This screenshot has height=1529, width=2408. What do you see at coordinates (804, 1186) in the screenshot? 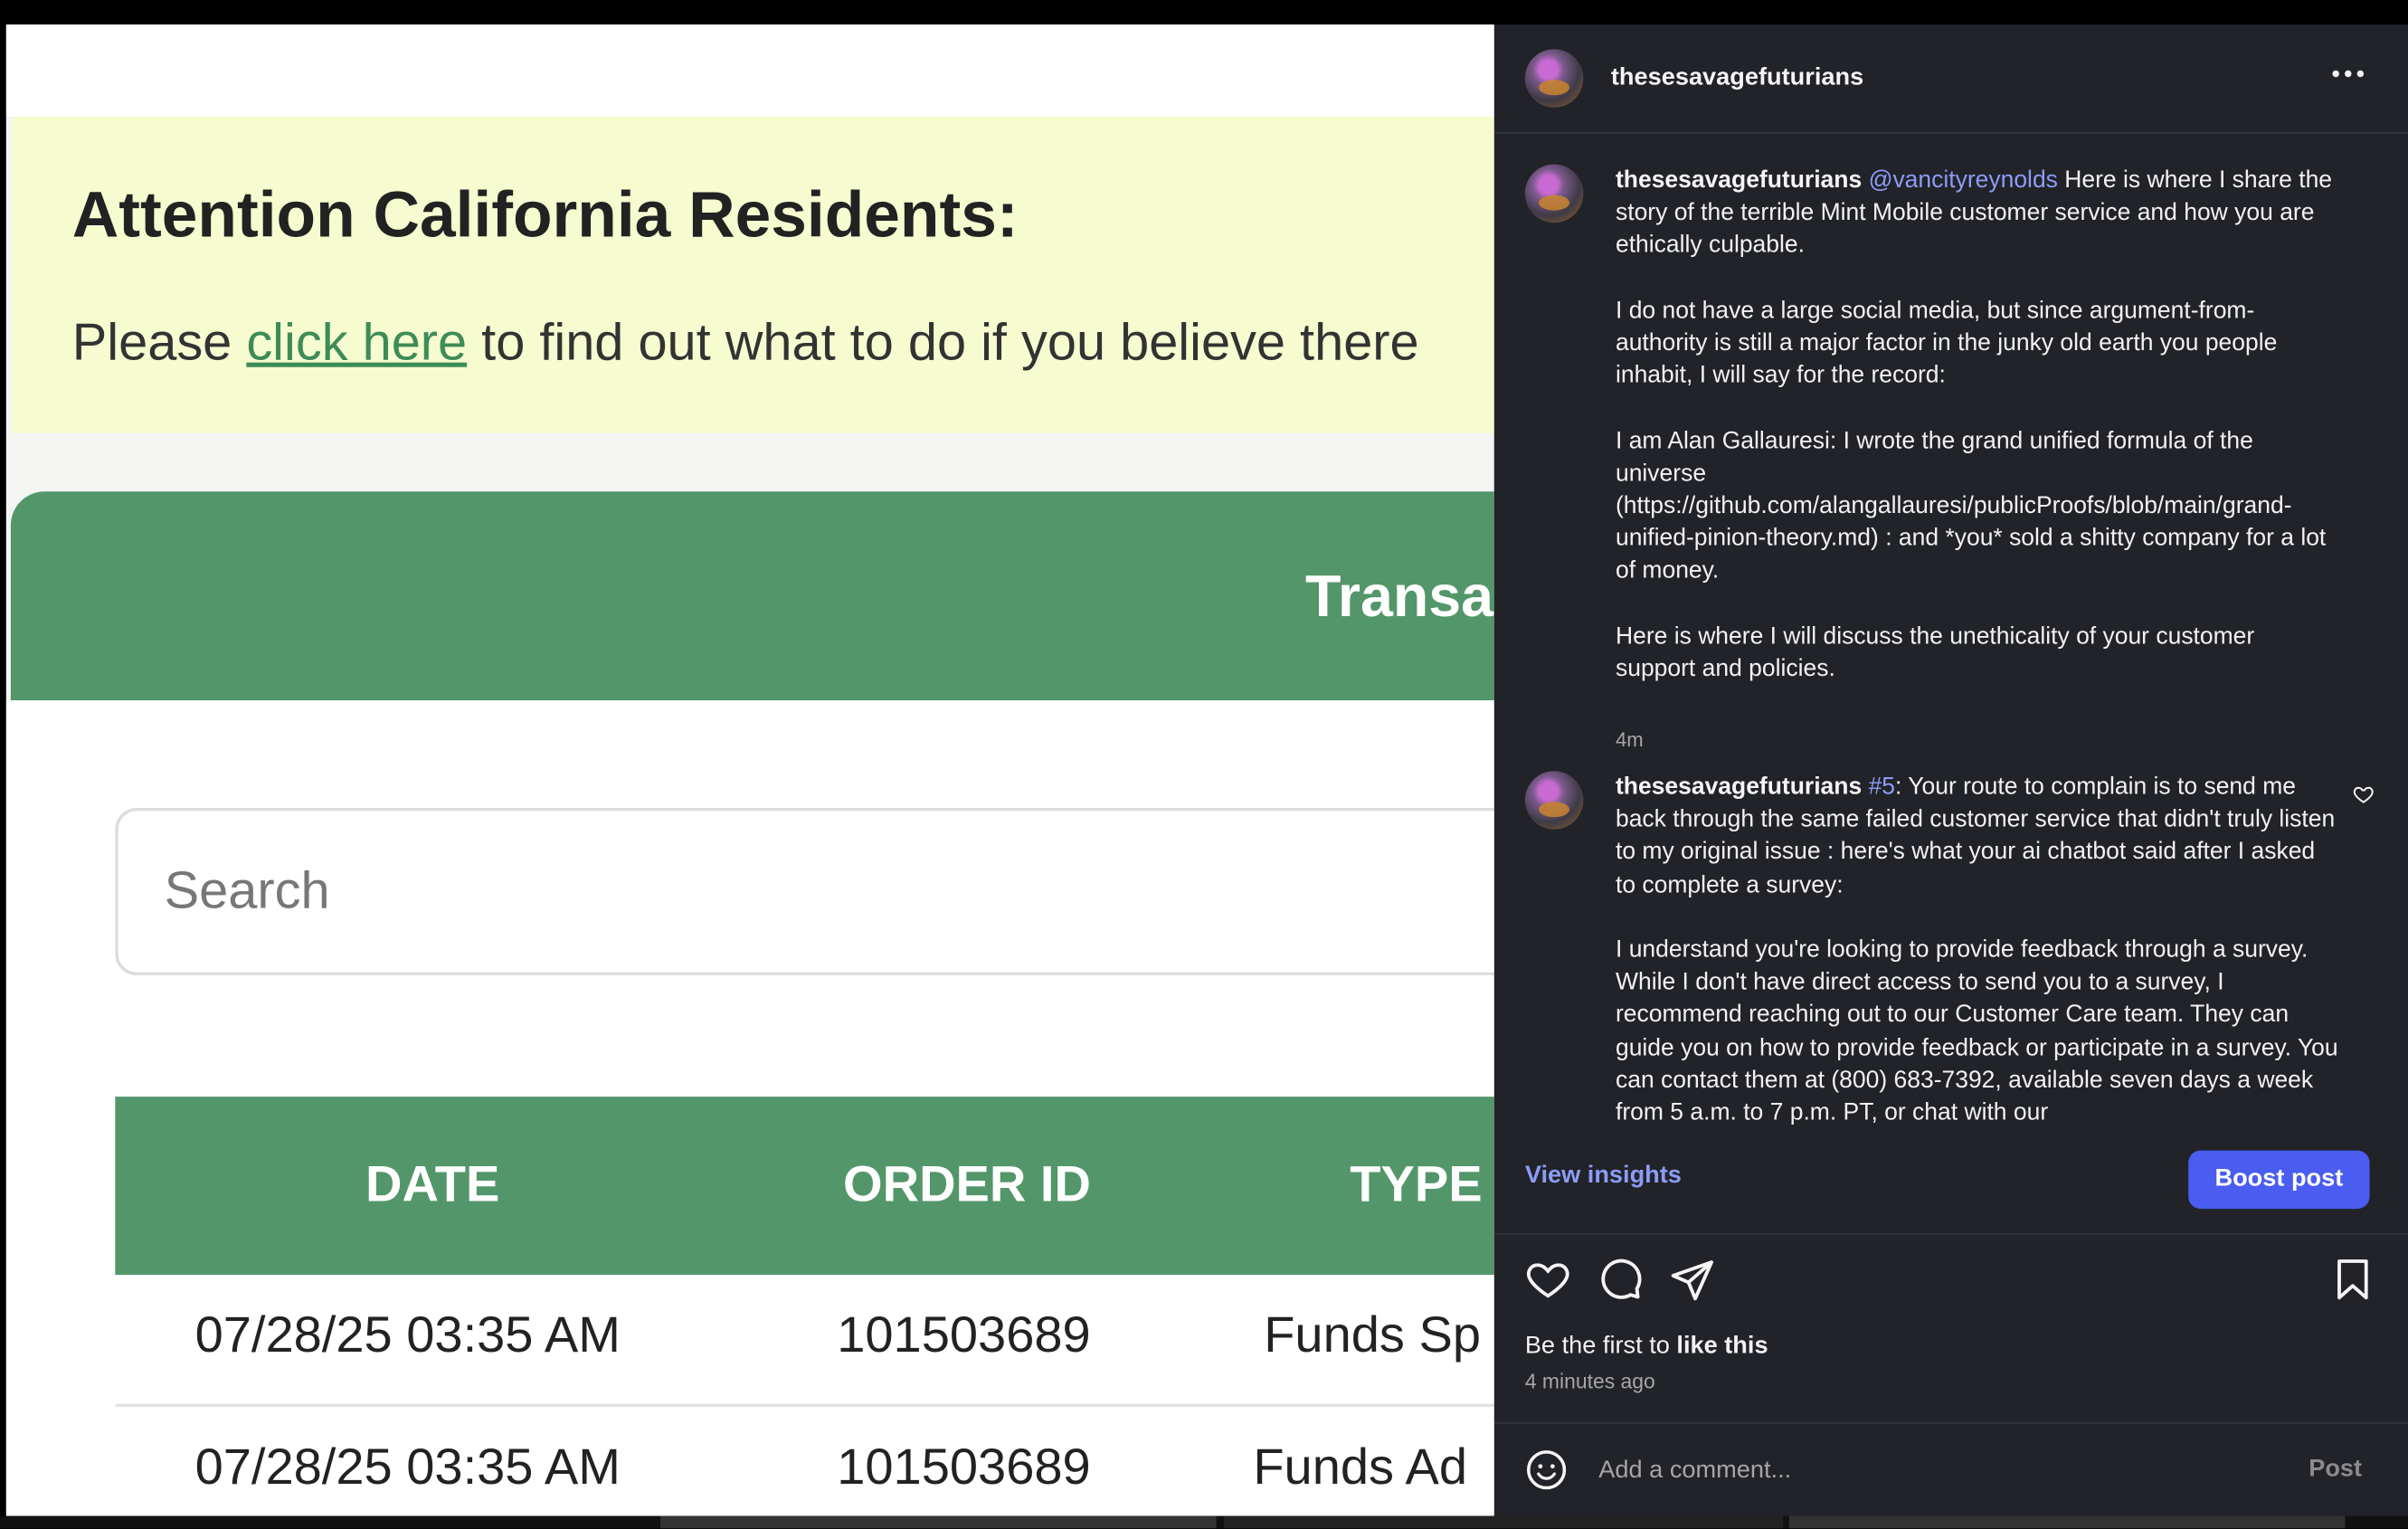
I see `table-header: DATE ORDER ID TYPE` at bounding box center [804, 1186].